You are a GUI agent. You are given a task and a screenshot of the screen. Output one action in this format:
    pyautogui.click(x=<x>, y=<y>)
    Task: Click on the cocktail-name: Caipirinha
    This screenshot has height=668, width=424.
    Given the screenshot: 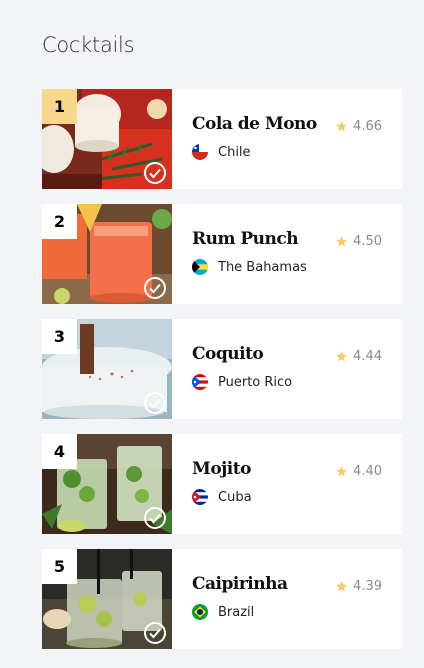 What is the action you would take?
    pyautogui.click(x=240, y=584)
    